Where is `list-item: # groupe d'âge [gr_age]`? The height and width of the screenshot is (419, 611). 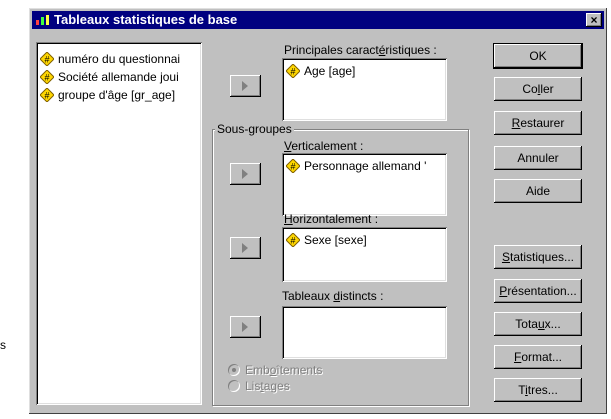
list-item: # groupe d'âge [gr_age] is located at coordinates (107, 95).